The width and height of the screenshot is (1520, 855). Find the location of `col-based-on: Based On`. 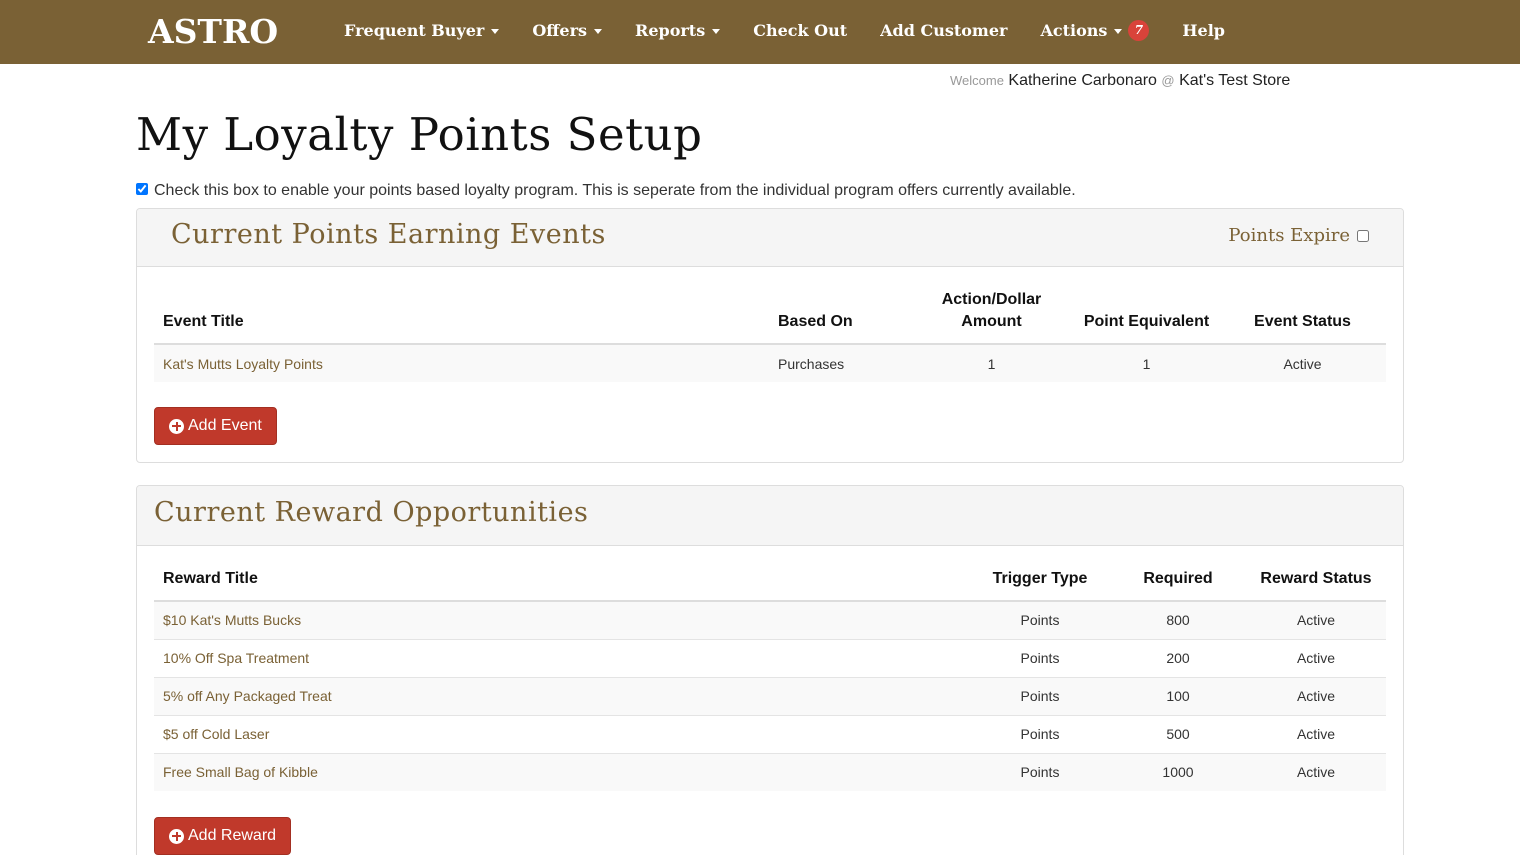

col-based-on: Based On is located at coordinates (839, 317).